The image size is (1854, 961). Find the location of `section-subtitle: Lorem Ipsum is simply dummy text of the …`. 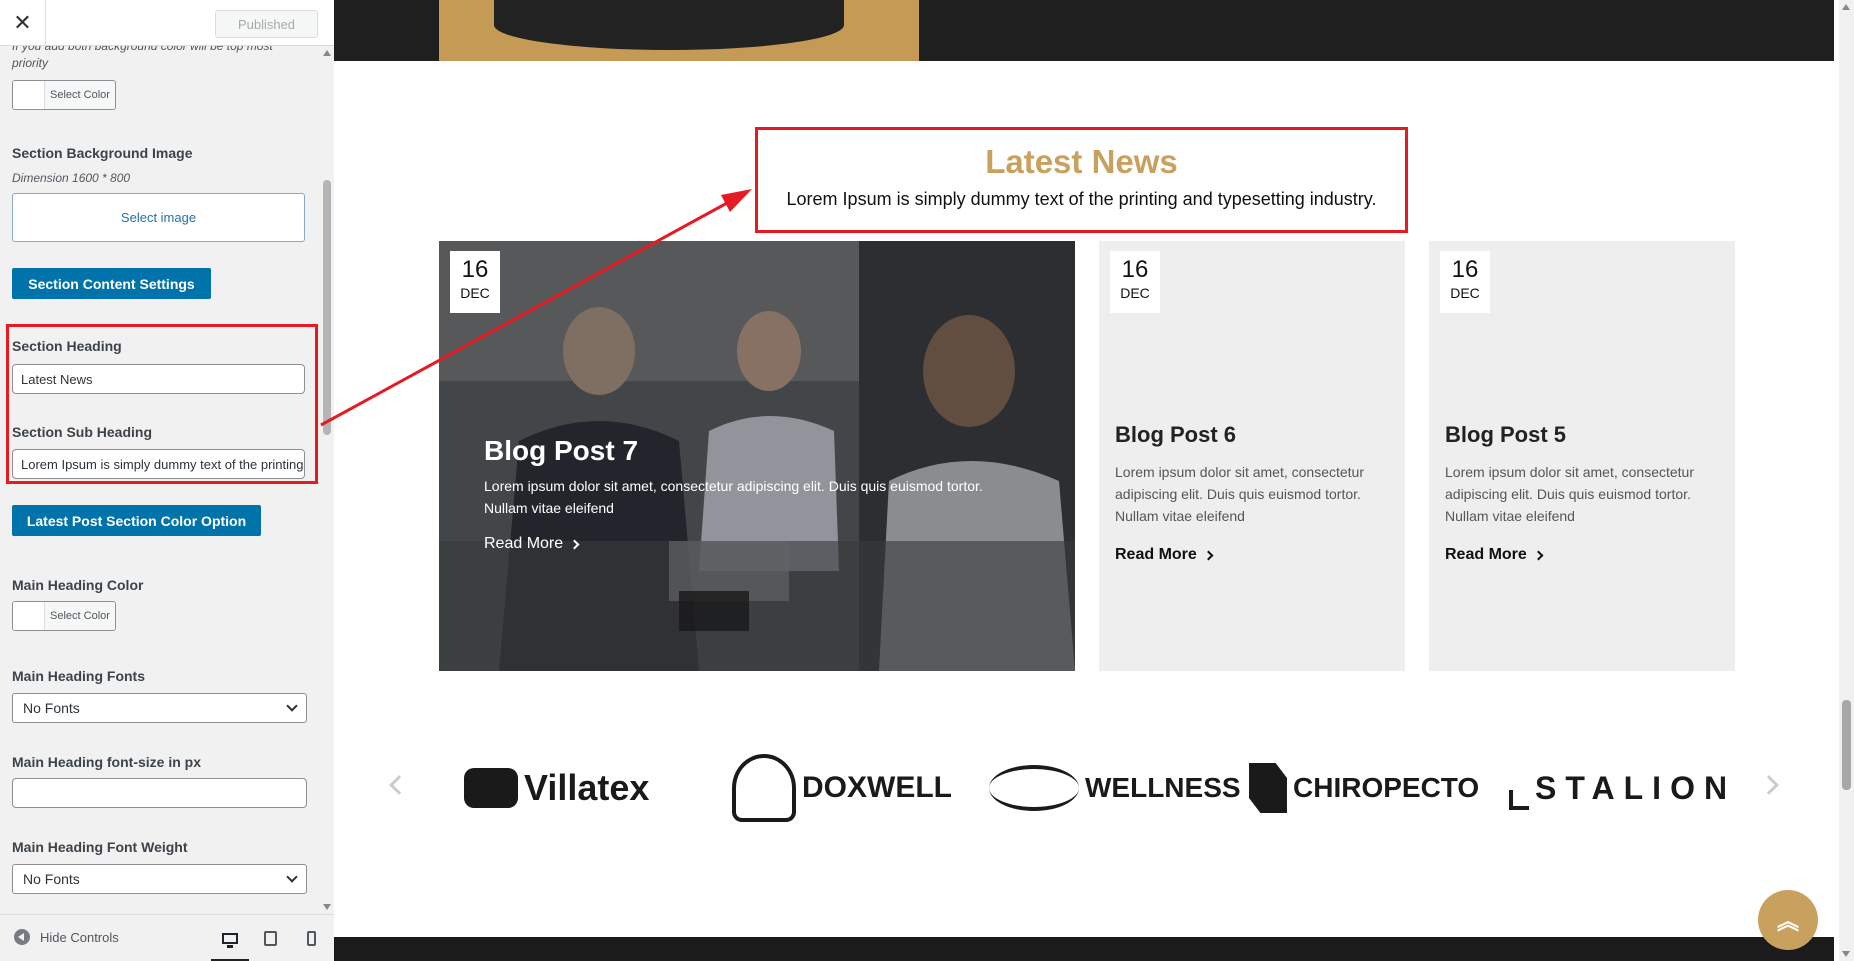

section-subtitle: Lorem Ipsum is simply dummy text of the … is located at coordinates (1081, 199).